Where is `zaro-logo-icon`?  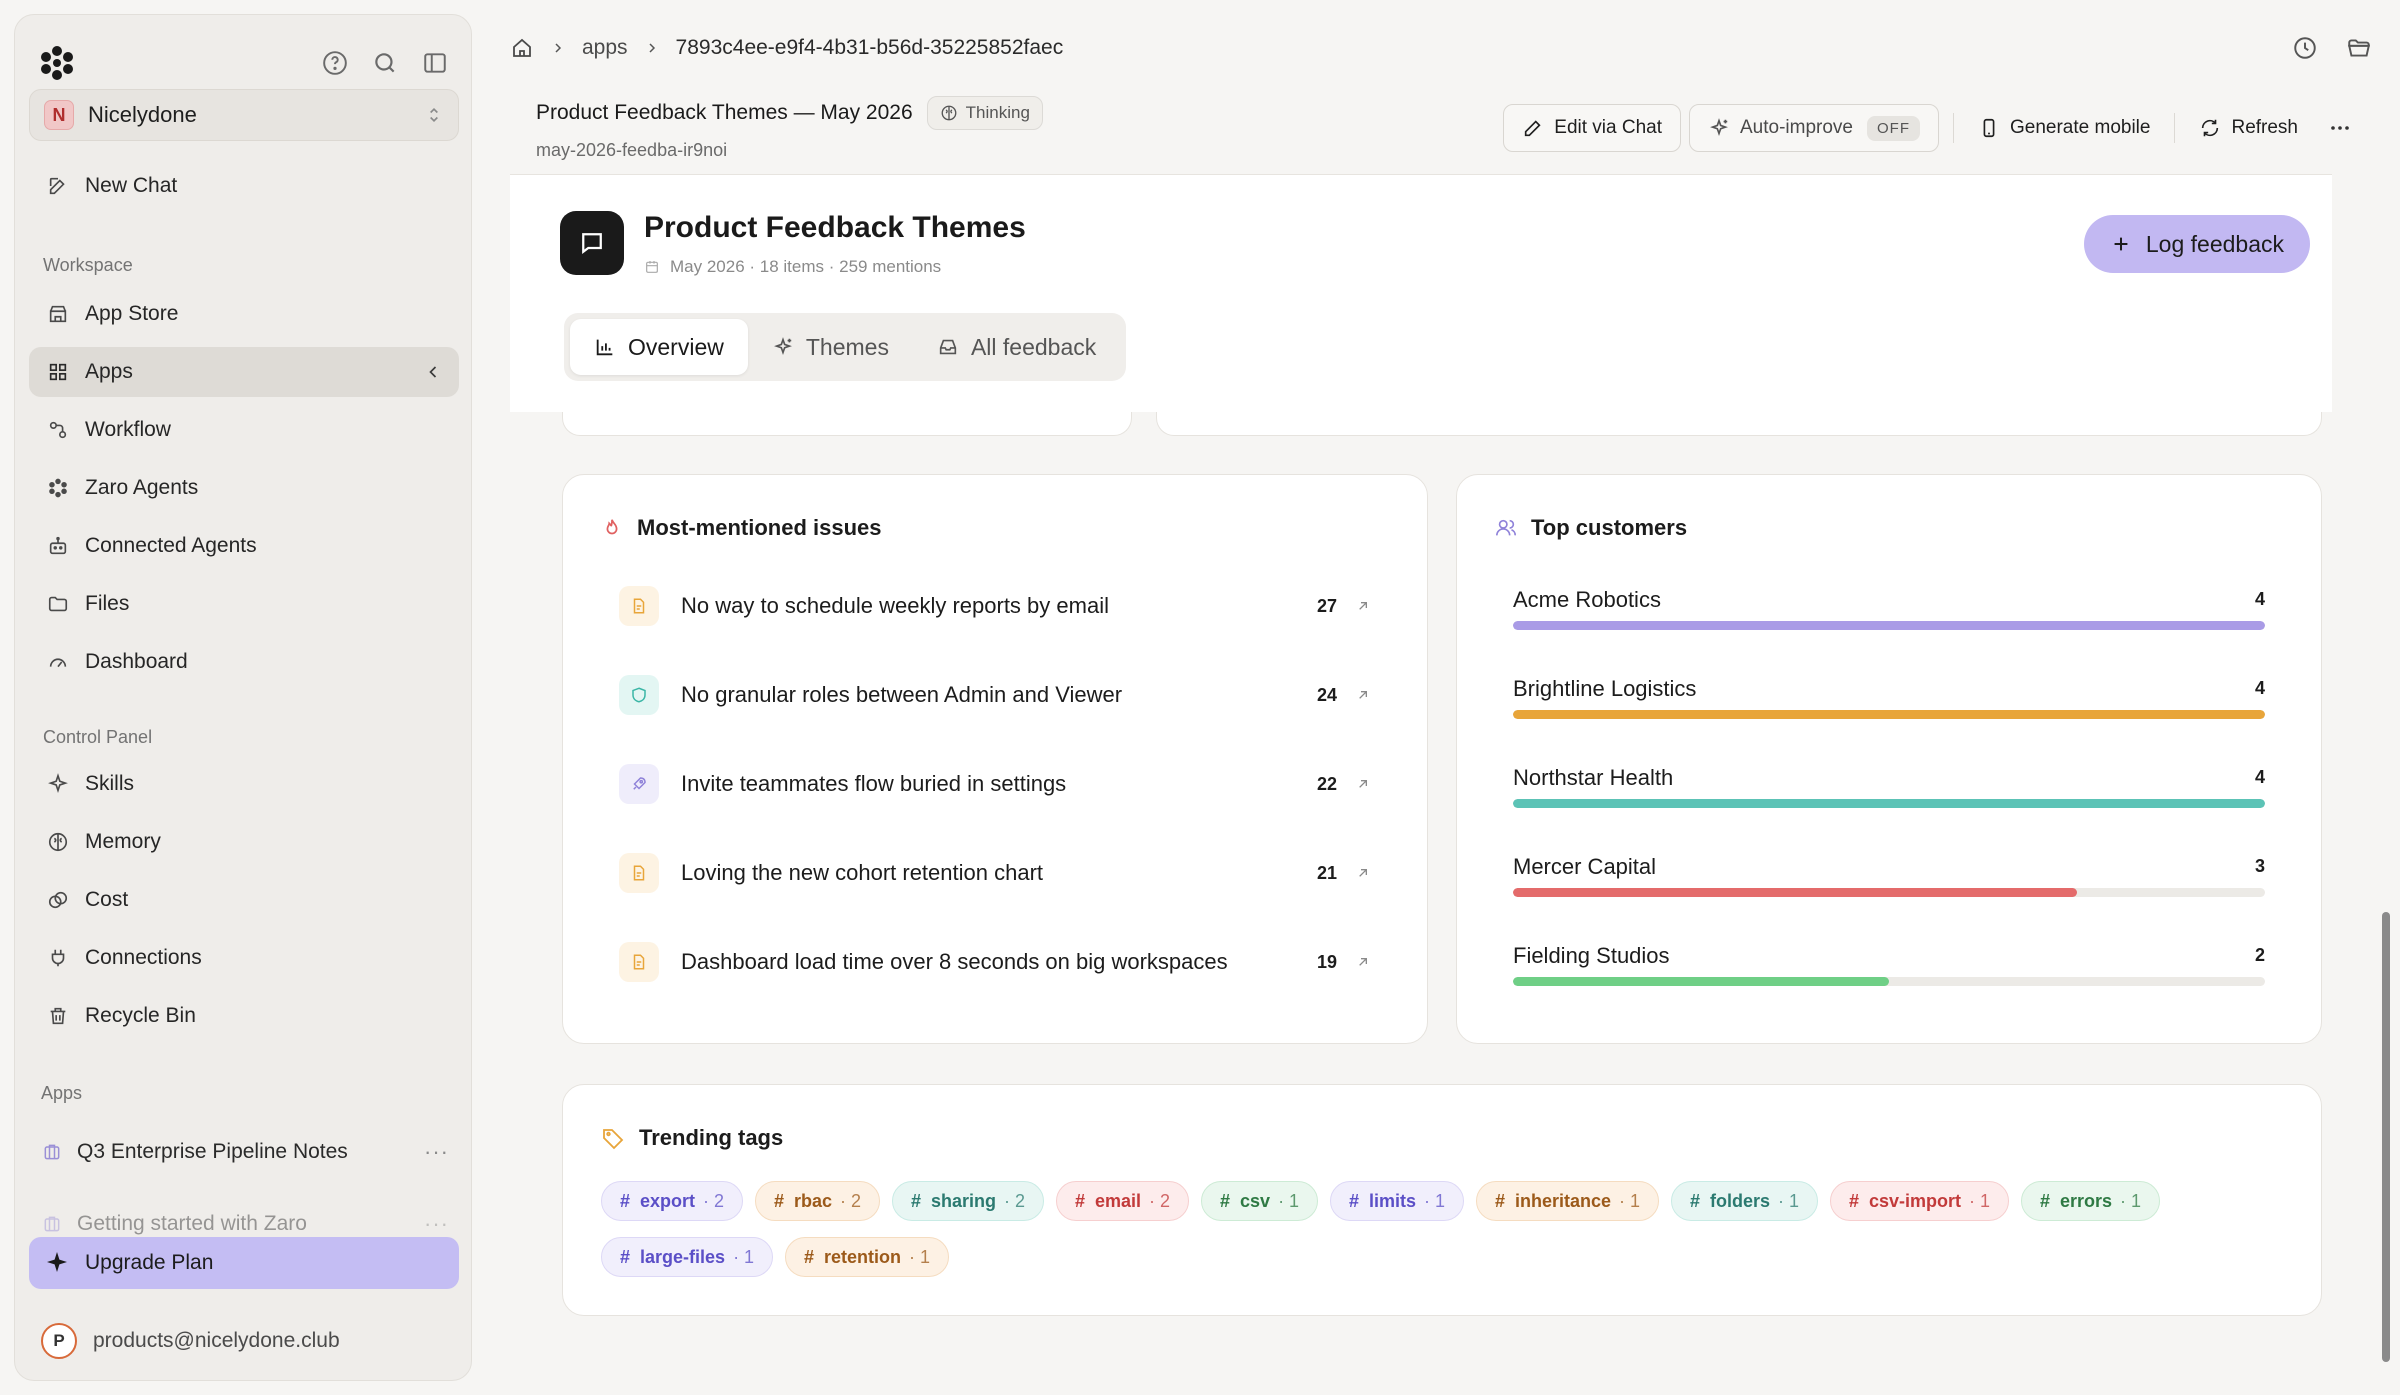 zaro-logo-icon is located at coordinates (57, 63).